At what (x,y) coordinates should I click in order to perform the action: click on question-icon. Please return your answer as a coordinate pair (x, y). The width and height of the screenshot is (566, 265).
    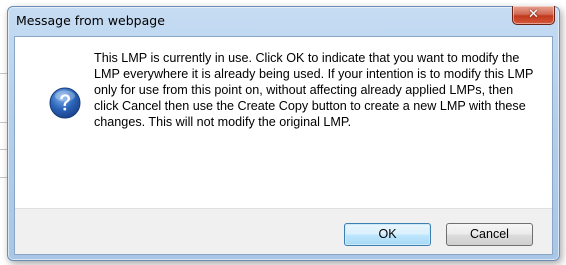
    Looking at the image, I should click on (65, 103).